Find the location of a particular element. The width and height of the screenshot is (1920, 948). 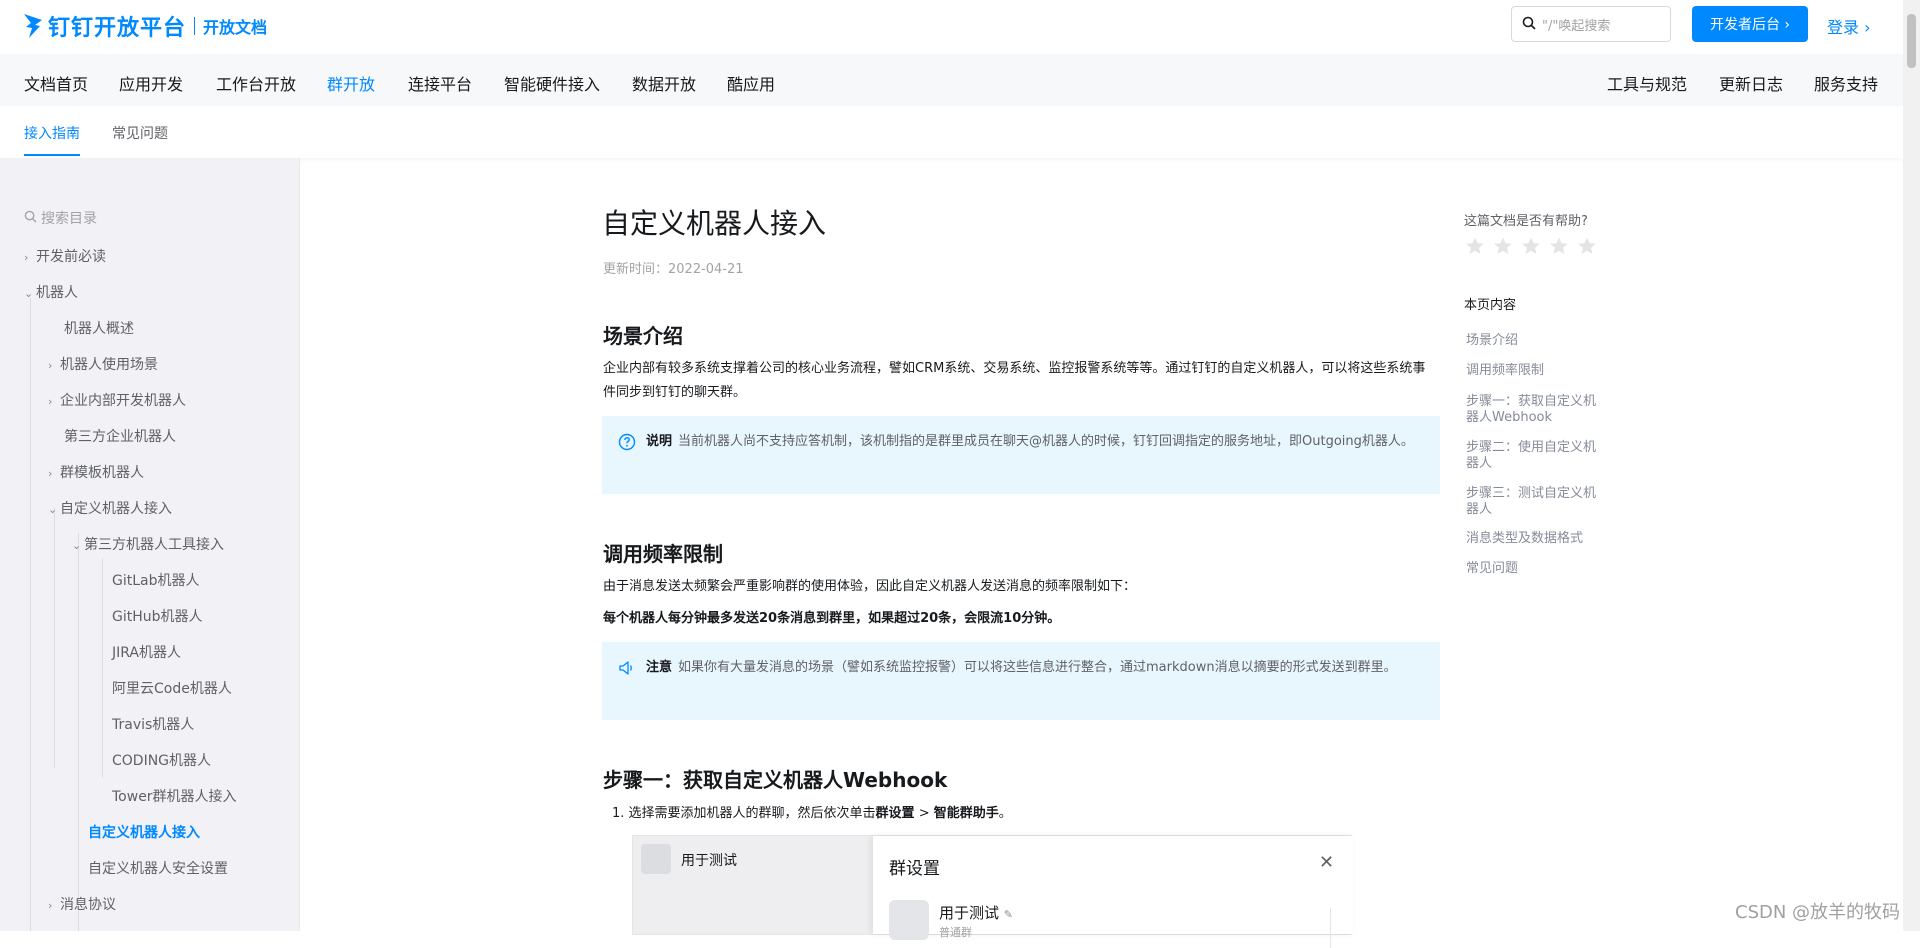

tree-item-template-robot: › 群模板机器人 is located at coordinates (96, 472).